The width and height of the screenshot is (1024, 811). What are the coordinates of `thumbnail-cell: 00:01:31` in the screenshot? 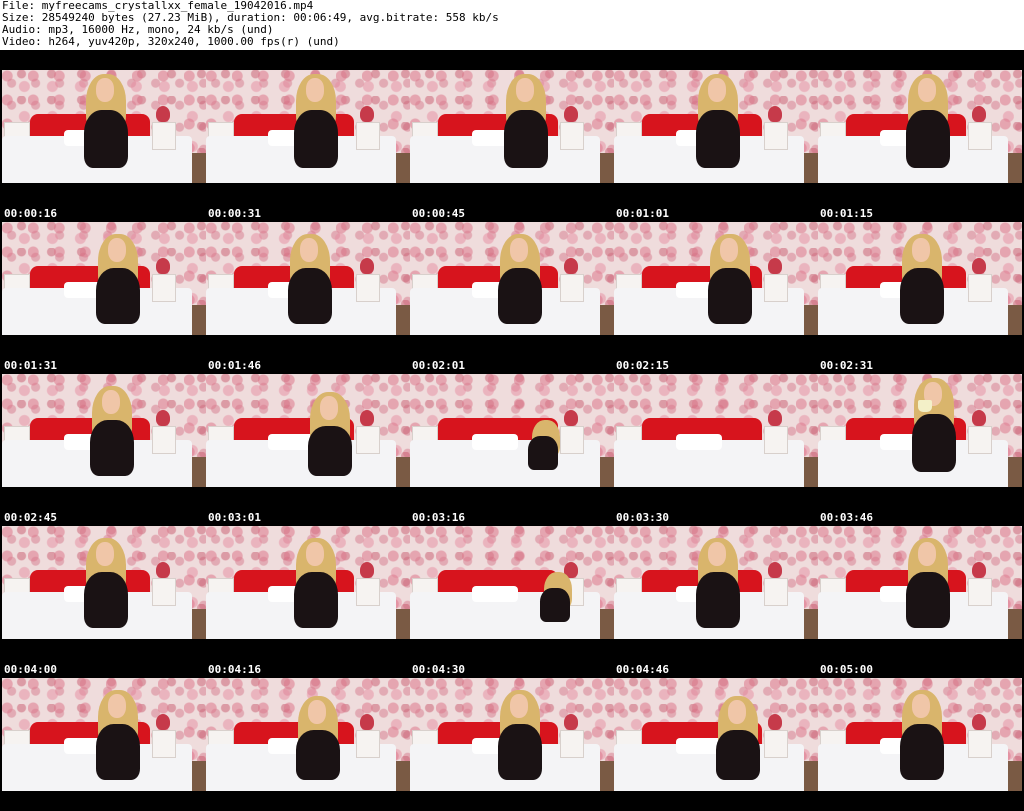 It's located at (104, 298).